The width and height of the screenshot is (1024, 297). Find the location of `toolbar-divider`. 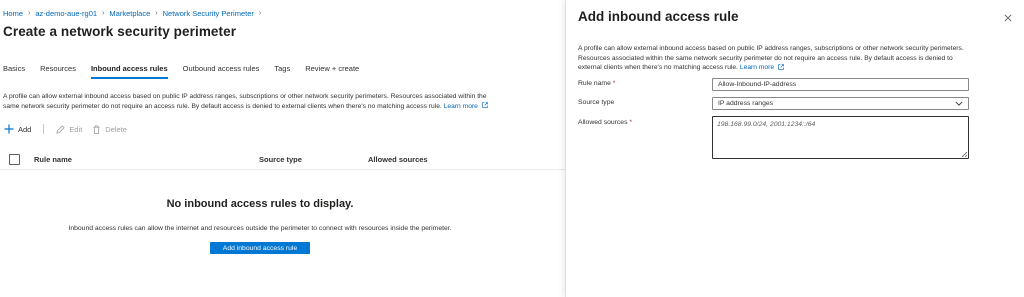

toolbar-divider is located at coordinates (44, 129).